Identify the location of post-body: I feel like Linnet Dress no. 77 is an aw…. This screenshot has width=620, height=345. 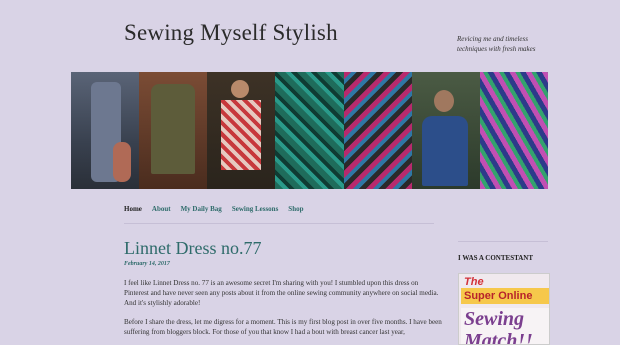
(283, 311).